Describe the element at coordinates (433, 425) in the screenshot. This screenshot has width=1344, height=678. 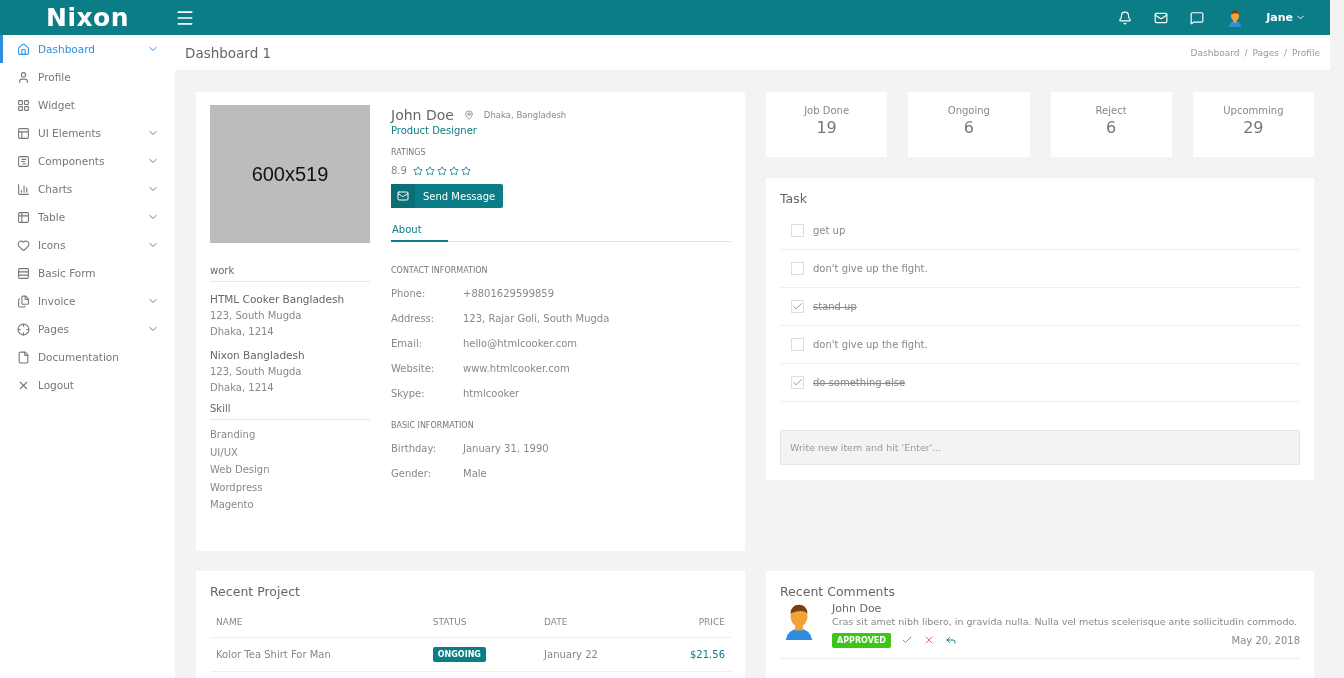
I see `section-heading: BASIC INFORMATION` at that location.